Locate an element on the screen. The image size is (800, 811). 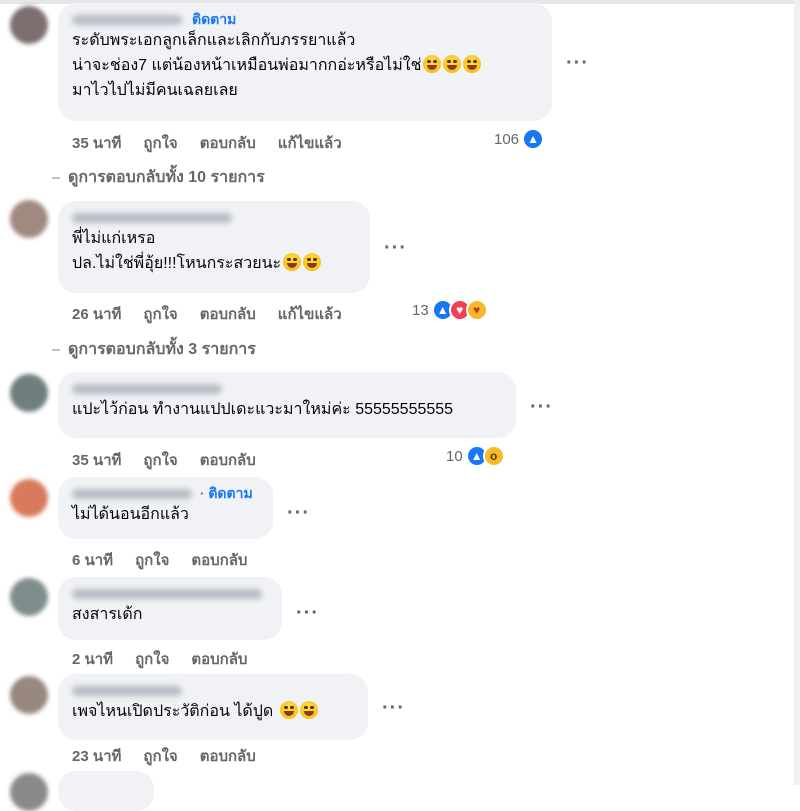
view-replies-link: ดูการตอบกลับทั้ง 3 รายการ is located at coordinates (154, 349).